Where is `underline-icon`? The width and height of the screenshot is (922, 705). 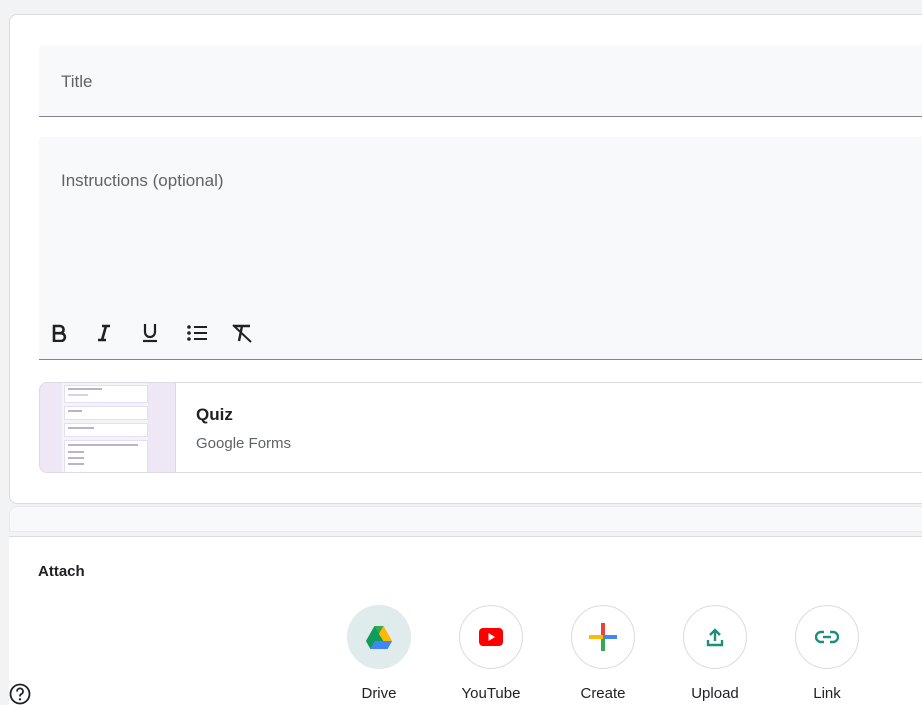
underline-icon is located at coordinates (150, 333).